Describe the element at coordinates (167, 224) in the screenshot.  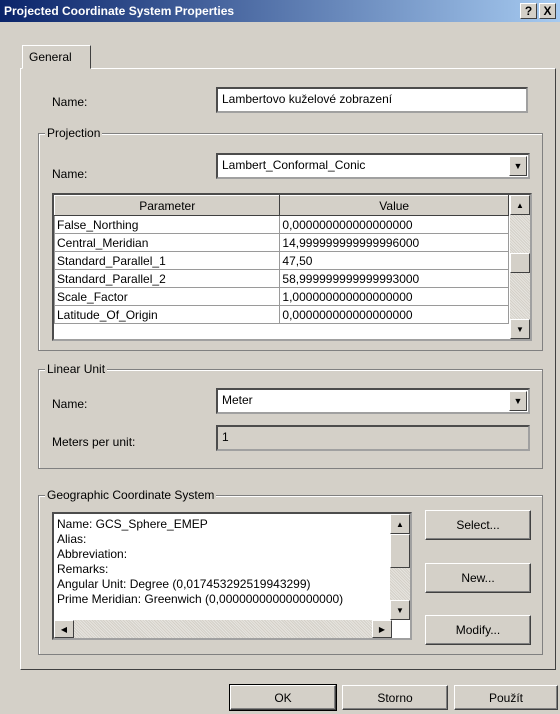
I see `parameter-cell: False_Northing` at that location.